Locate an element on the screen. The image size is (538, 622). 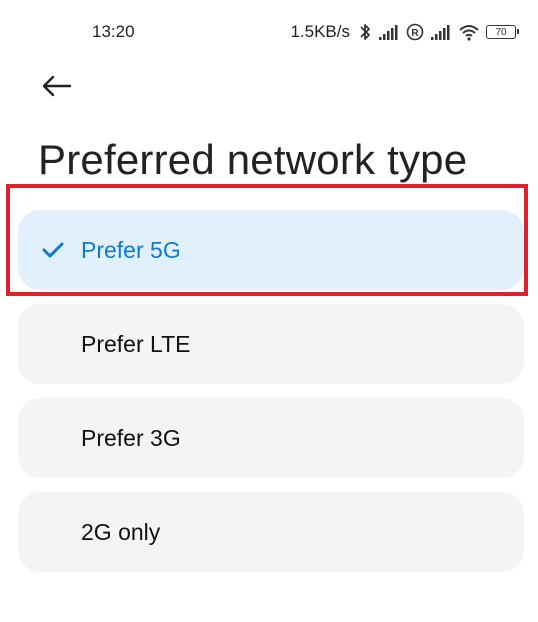
status-time: 13:20 is located at coordinates (113, 31).